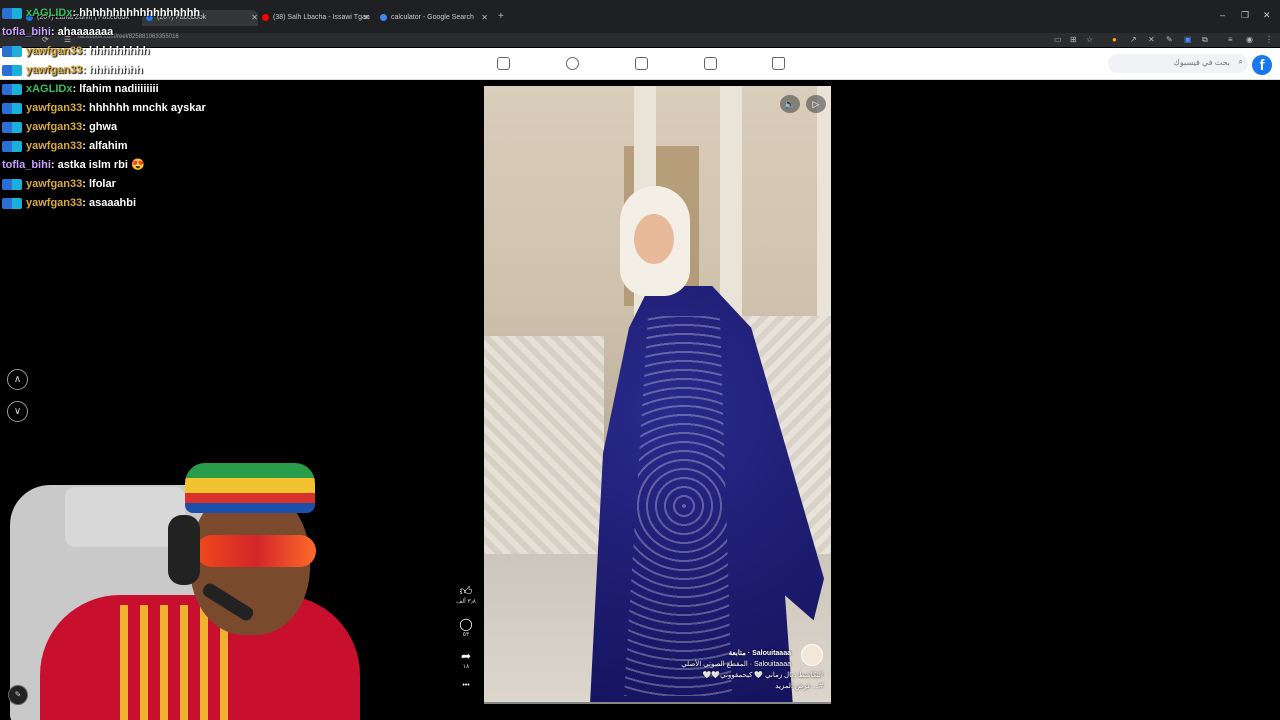  I want to click on tab-title: calculator - Google Search, so click(432, 17).